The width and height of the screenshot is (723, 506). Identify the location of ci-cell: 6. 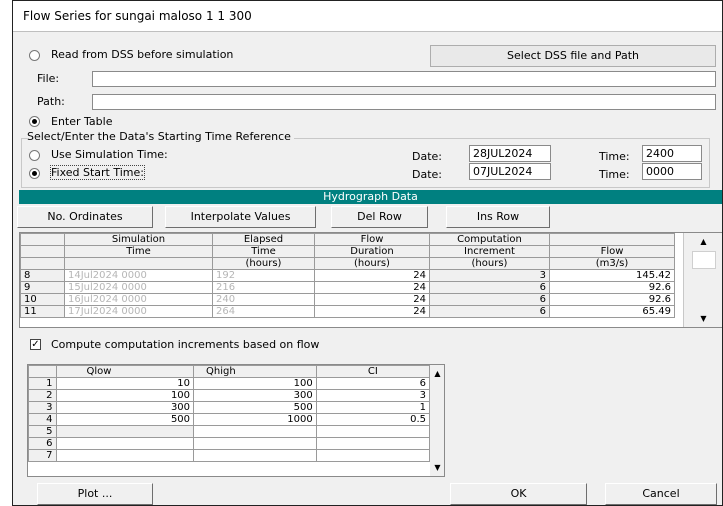
(373, 383).